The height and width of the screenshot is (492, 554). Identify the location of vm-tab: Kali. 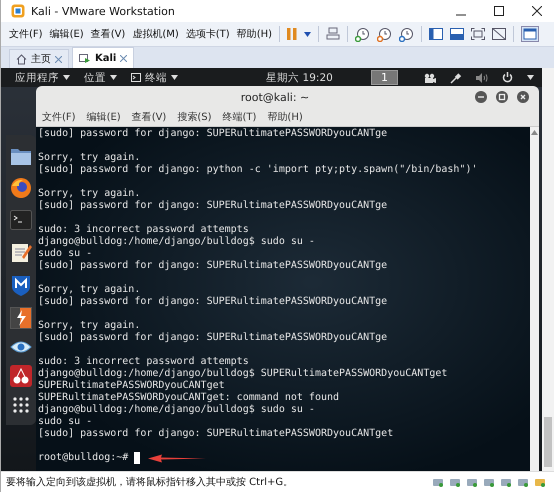
(103, 57).